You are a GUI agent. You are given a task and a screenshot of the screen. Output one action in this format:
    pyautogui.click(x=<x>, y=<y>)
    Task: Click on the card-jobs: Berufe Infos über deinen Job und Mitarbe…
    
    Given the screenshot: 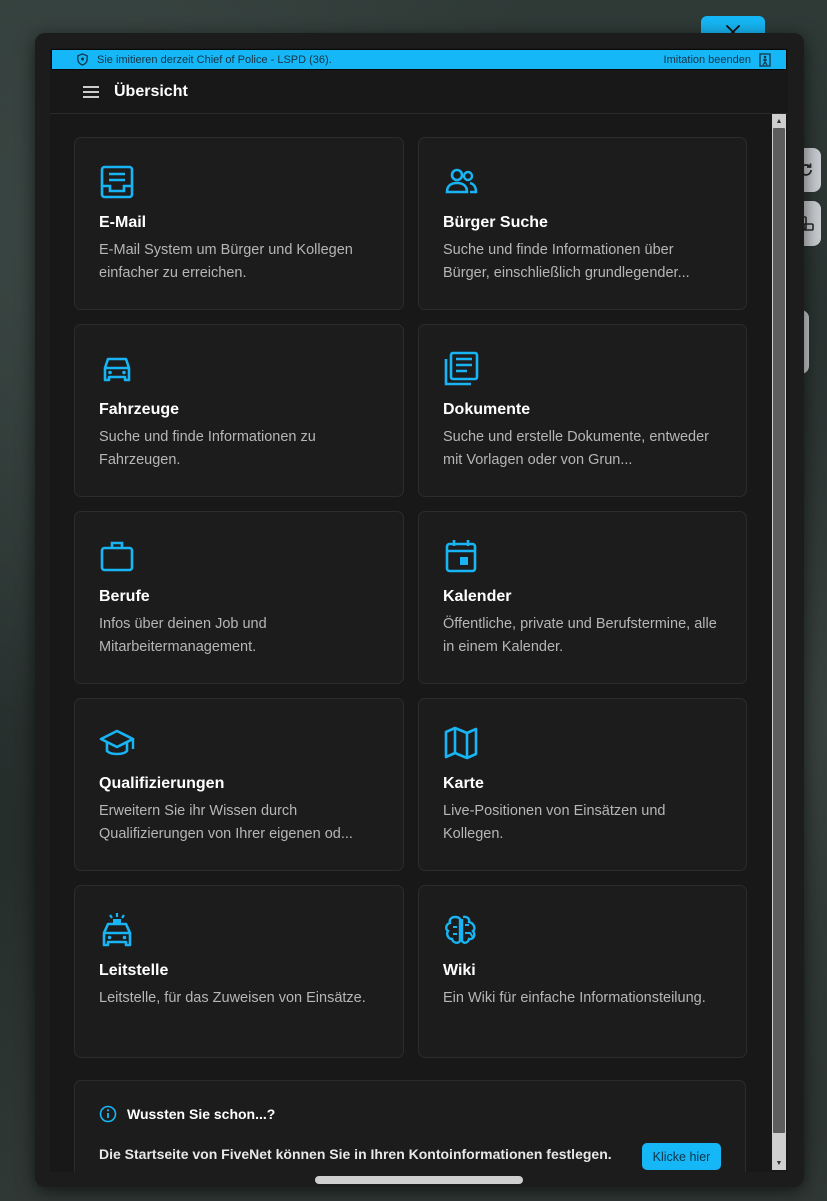 What is the action you would take?
    pyautogui.click(x=239, y=597)
    